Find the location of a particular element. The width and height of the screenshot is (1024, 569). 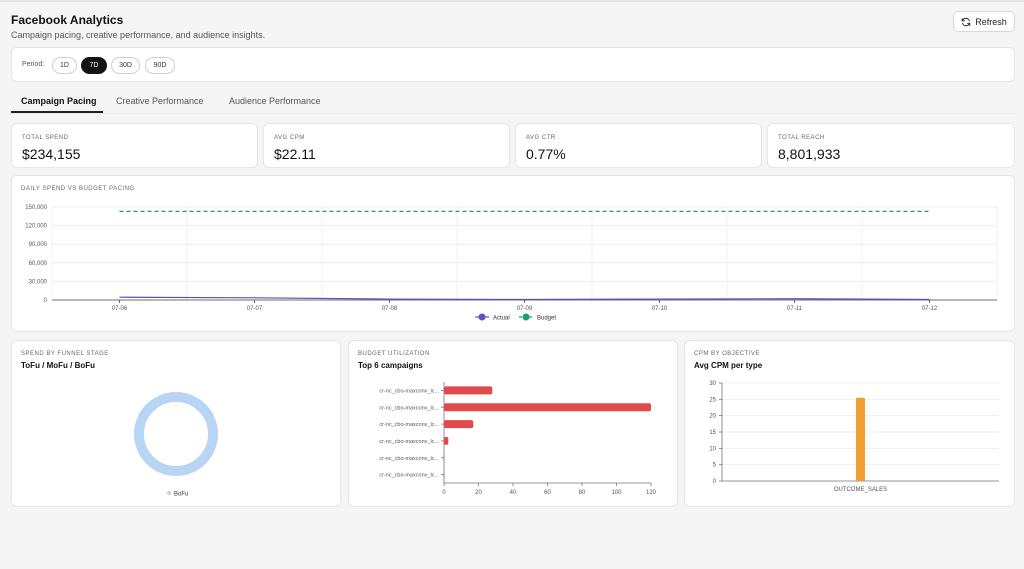

refresh-button: Refresh is located at coordinates (984, 21).